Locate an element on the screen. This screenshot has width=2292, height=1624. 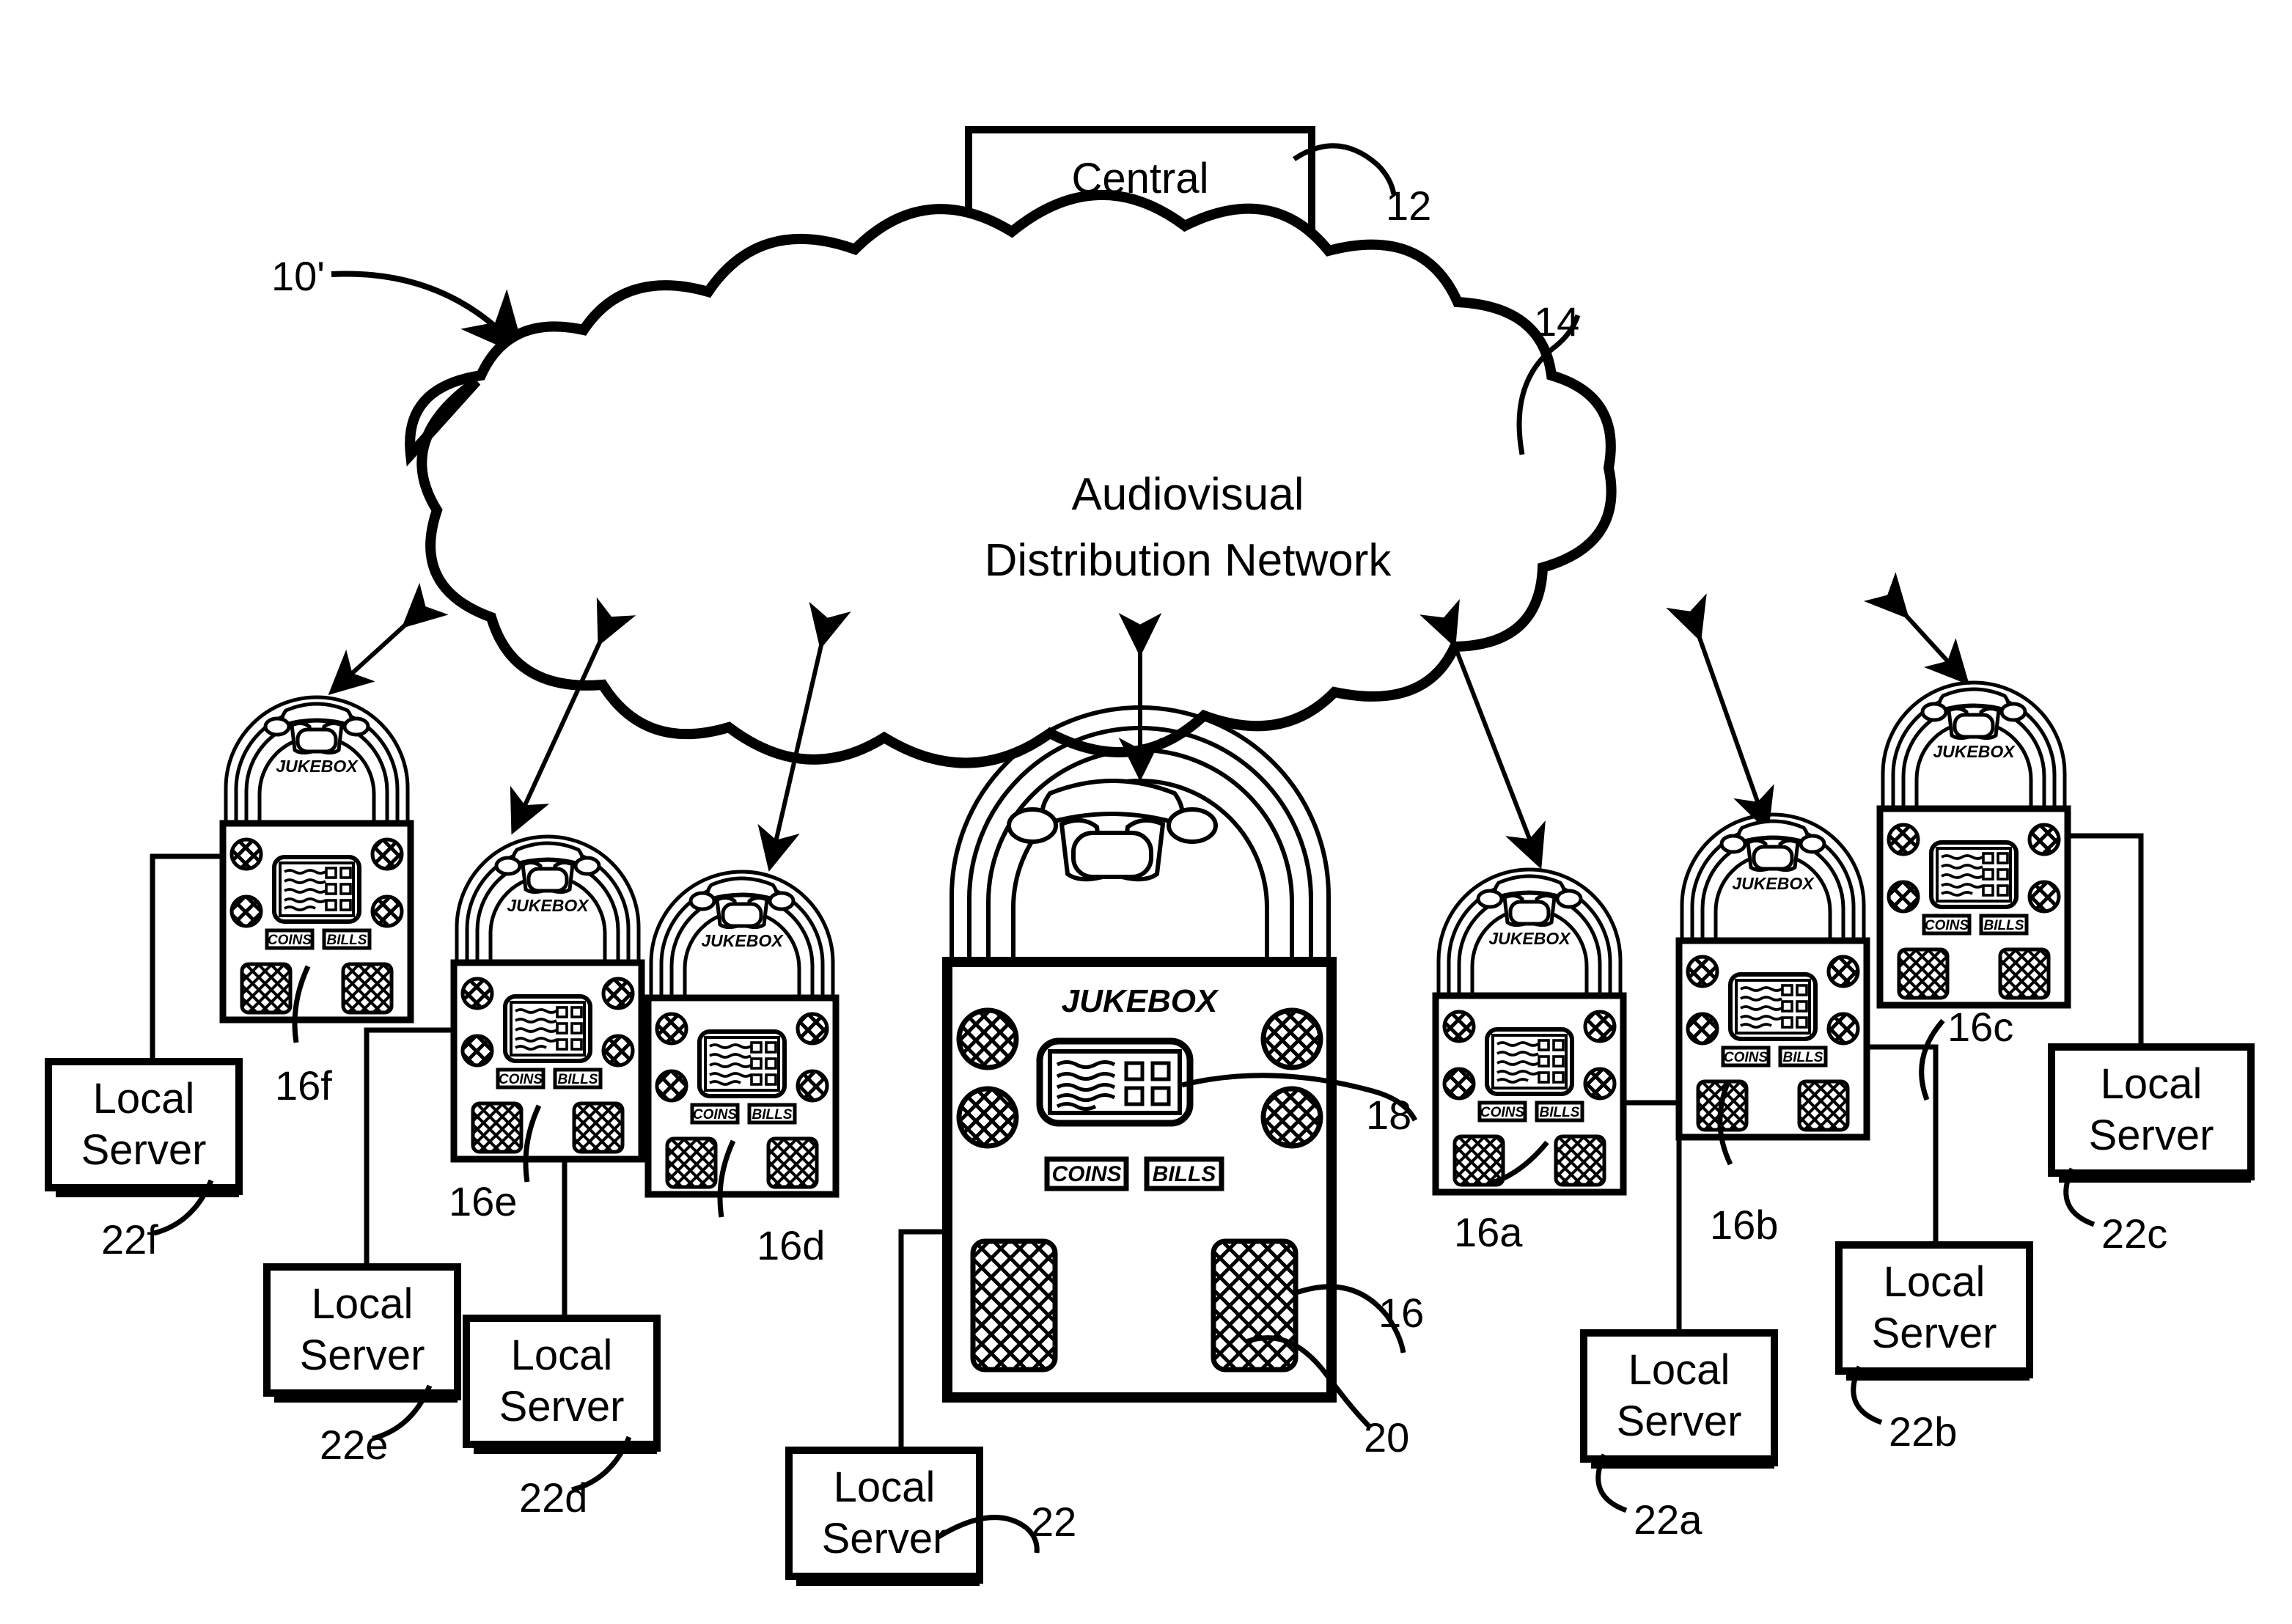
jukebox-16f: JUKEBOX COINS BILLS is located at coordinates (317, 858).